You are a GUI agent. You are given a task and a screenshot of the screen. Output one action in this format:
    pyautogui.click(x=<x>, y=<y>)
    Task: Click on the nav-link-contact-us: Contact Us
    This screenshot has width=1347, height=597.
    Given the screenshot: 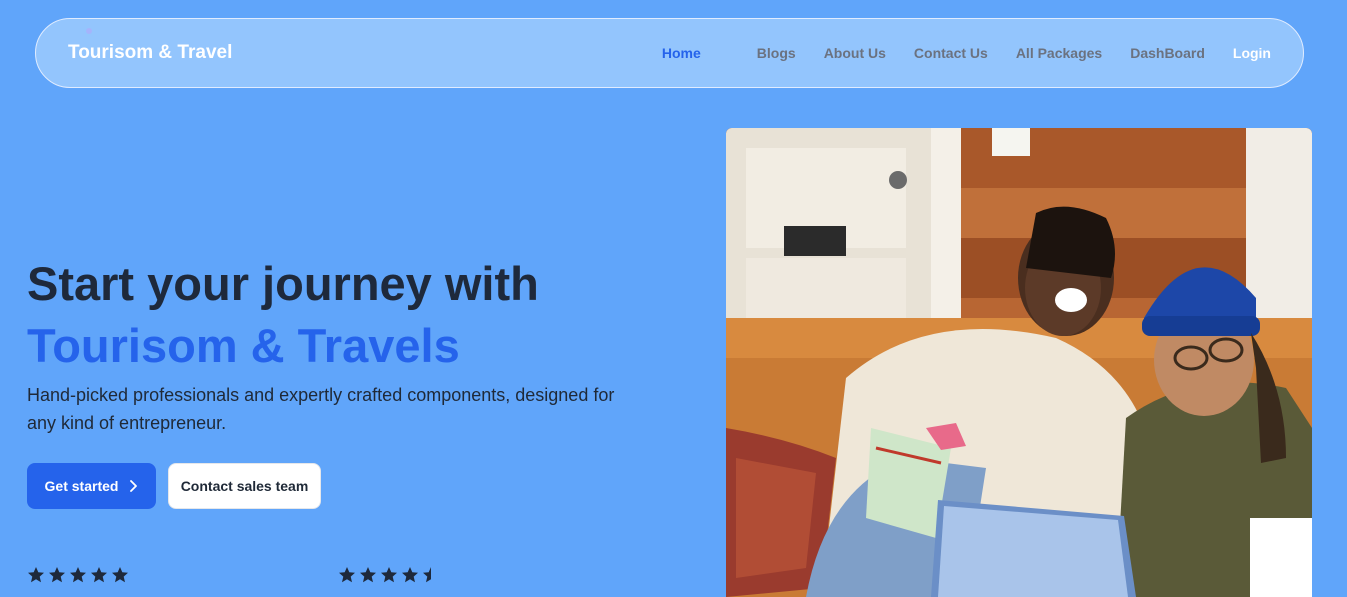 What is the action you would take?
    pyautogui.click(x=951, y=53)
    